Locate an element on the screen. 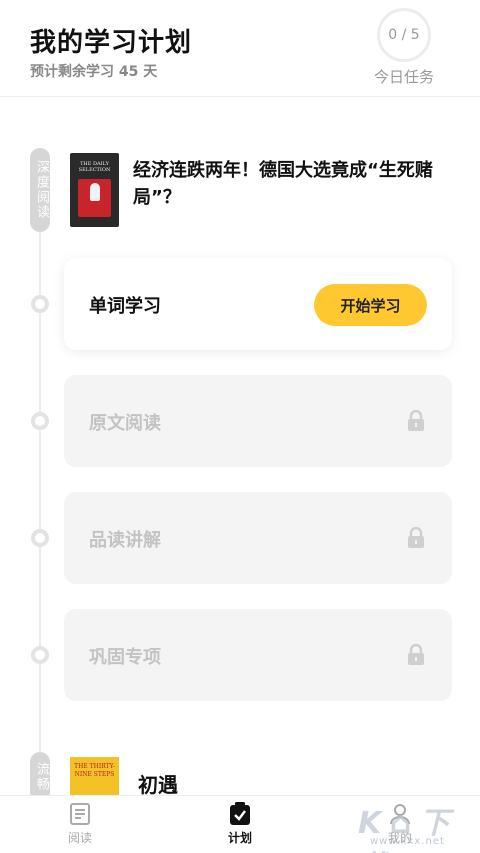 The height and width of the screenshot is (853, 480). book-cover: THE THIRTY-NINE STEPS is located at coordinates (94, 777).